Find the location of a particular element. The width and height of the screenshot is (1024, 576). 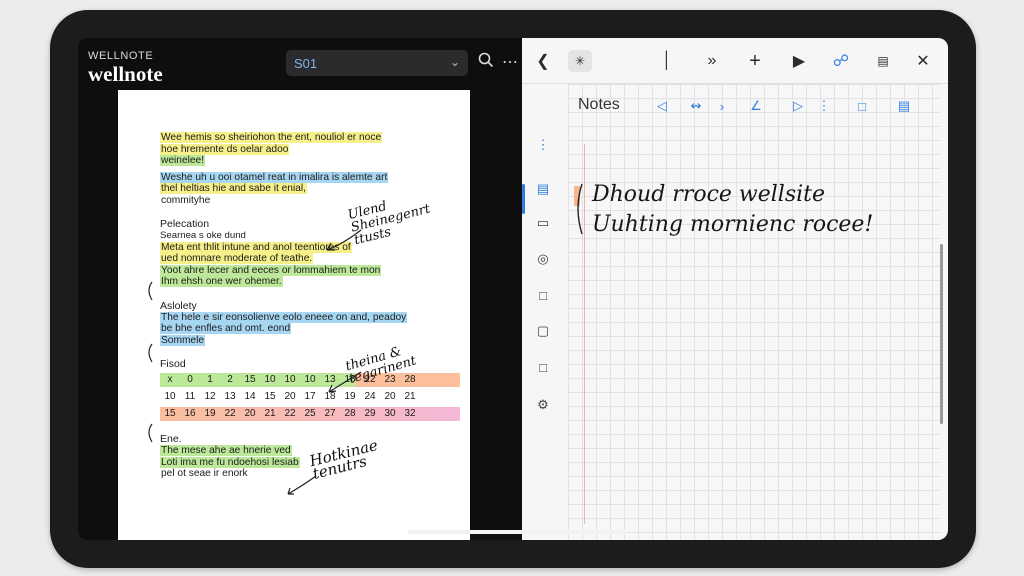

bookmark-icon: ▭ is located at coordinates (543, 223).